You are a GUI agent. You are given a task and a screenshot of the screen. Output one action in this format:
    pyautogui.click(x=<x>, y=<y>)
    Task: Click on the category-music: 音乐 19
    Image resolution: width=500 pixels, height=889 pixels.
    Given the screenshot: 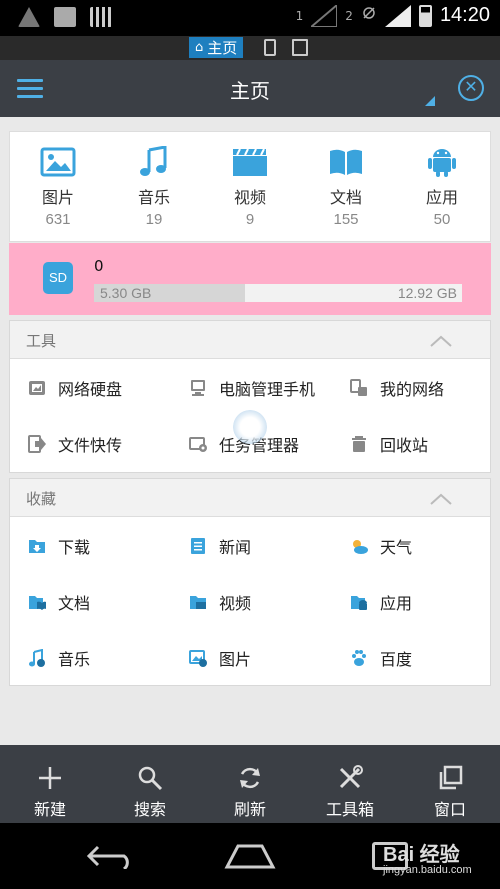 What is the action you would take?
    pyautogui.click(x=154, y=187)
    